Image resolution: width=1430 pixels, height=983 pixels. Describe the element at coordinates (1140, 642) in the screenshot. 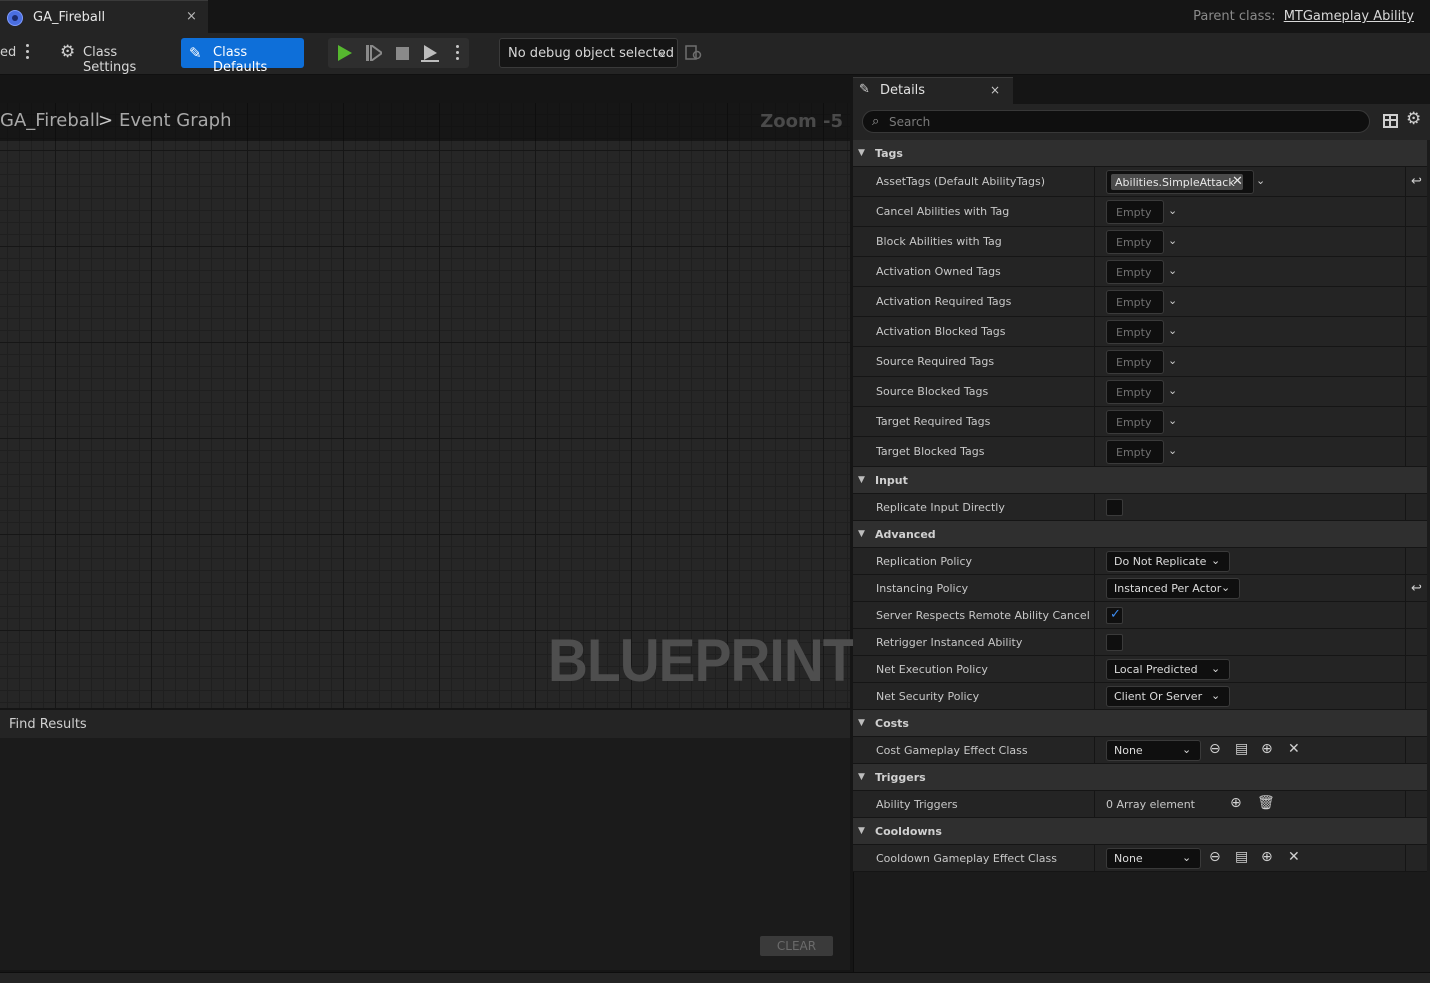

I see `property-row-retrigger: Retrigger Instanced Ability` at that location.